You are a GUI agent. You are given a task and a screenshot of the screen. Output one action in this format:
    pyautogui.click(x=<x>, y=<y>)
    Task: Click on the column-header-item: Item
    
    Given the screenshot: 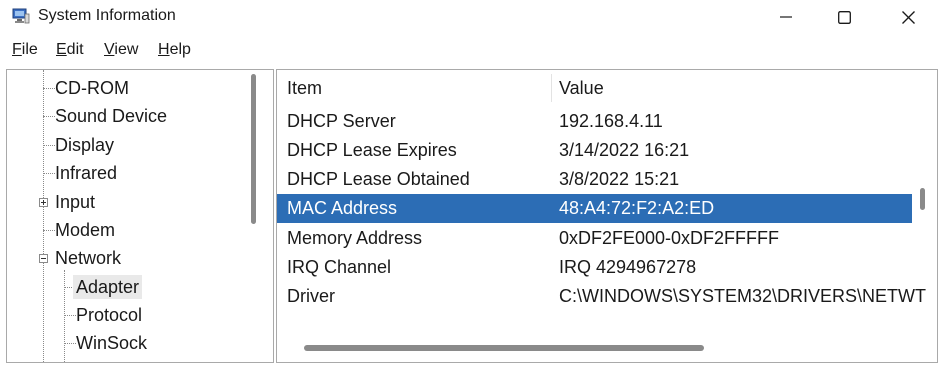 What is the action you would take?
    pyautogui.click(x=304, y=88)
    